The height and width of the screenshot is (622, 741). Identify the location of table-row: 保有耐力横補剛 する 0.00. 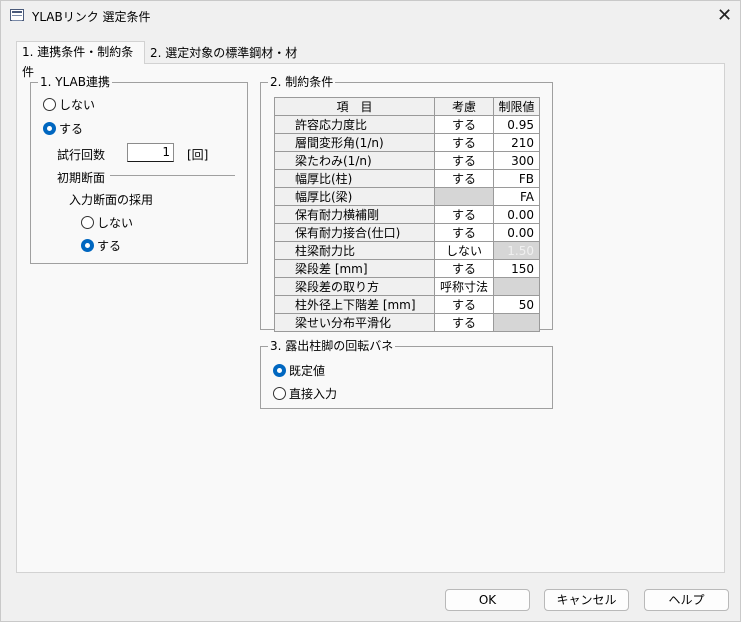
(407, 214).